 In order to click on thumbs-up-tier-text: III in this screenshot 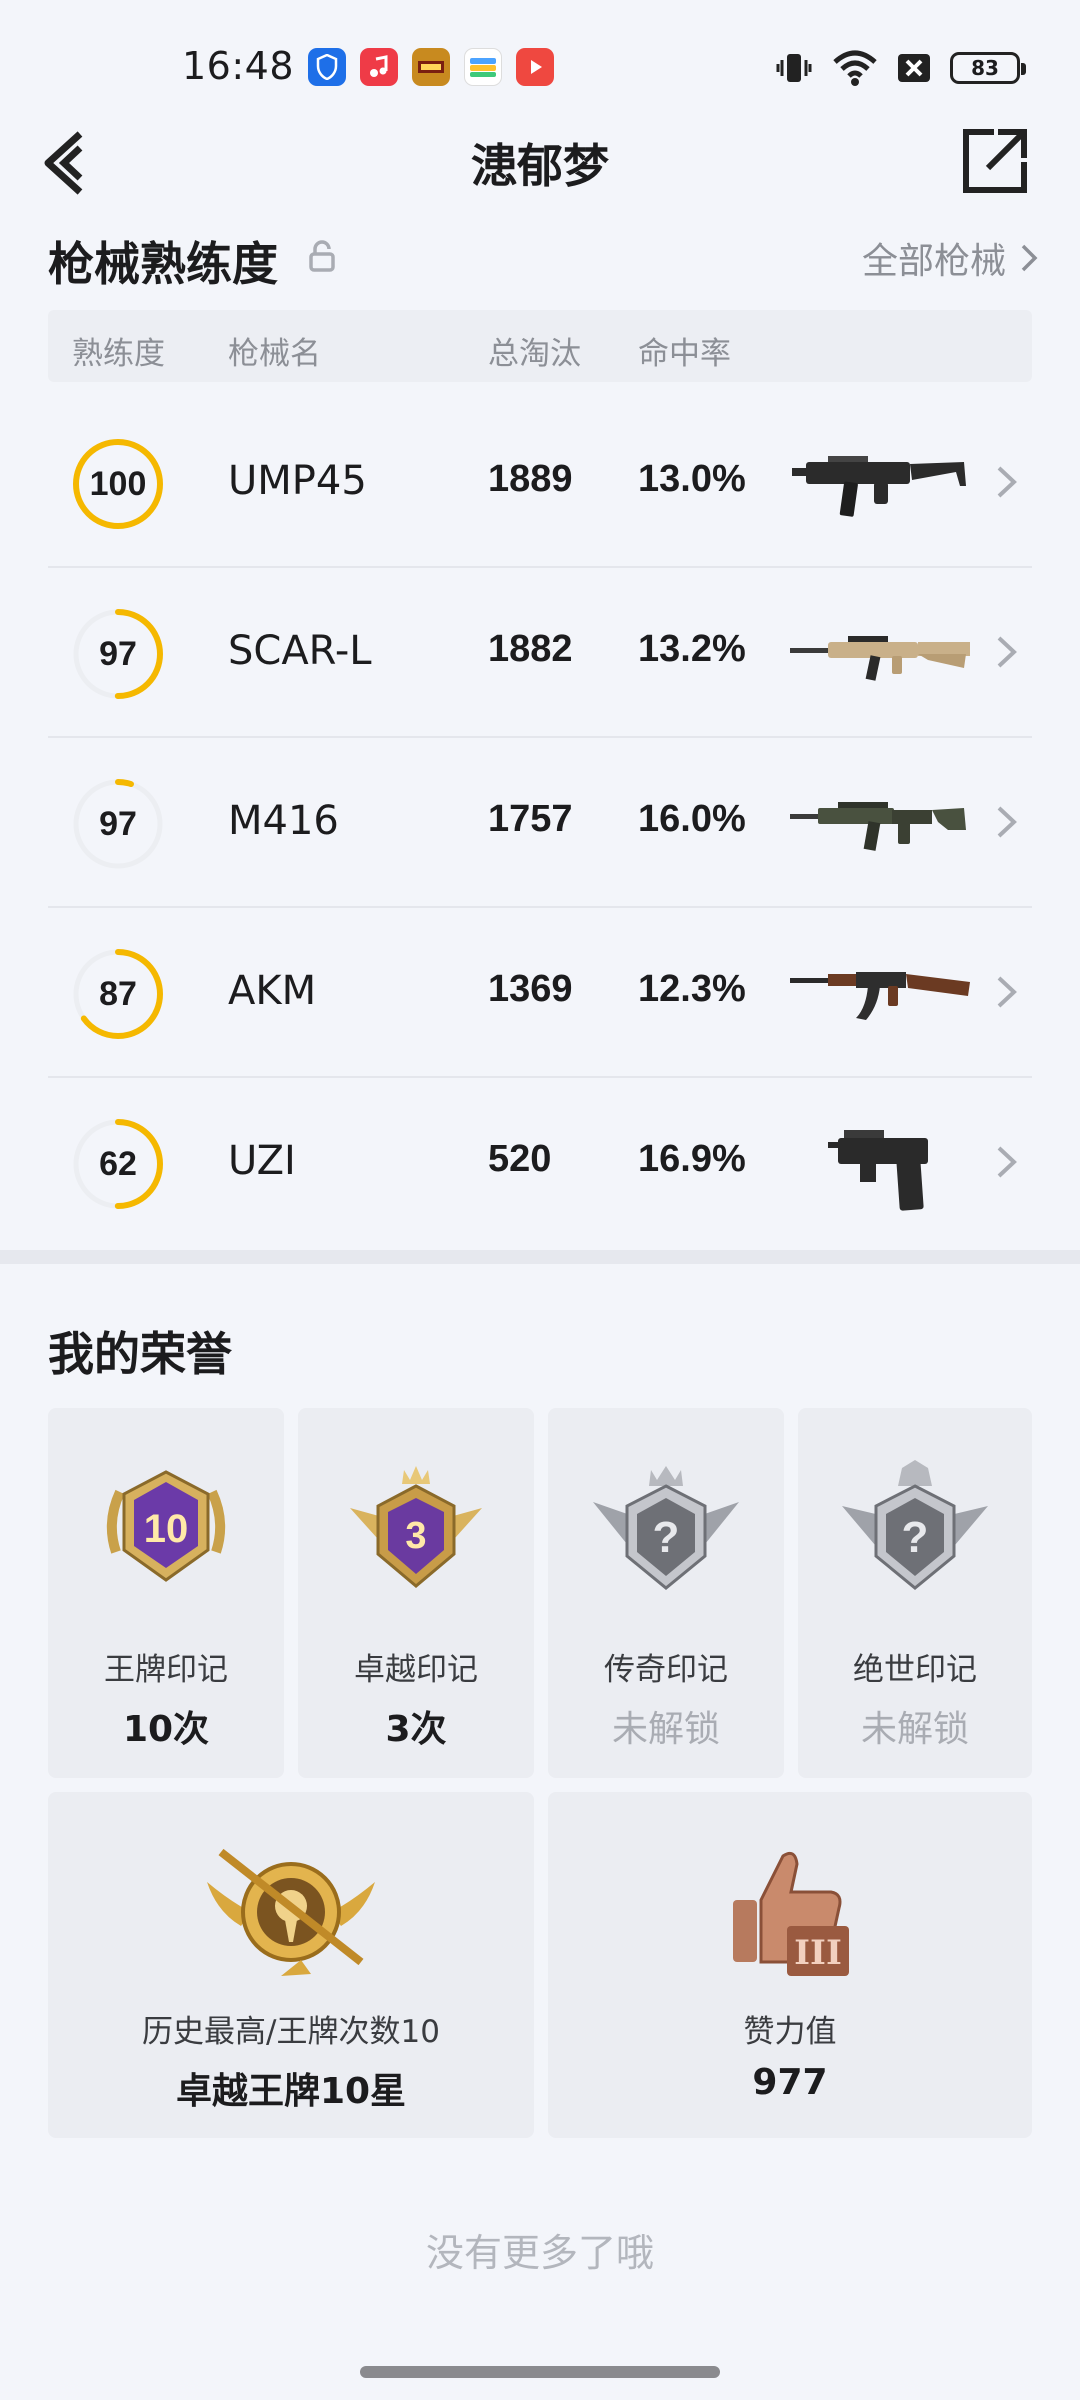, I will do `click(818, 1953)`.